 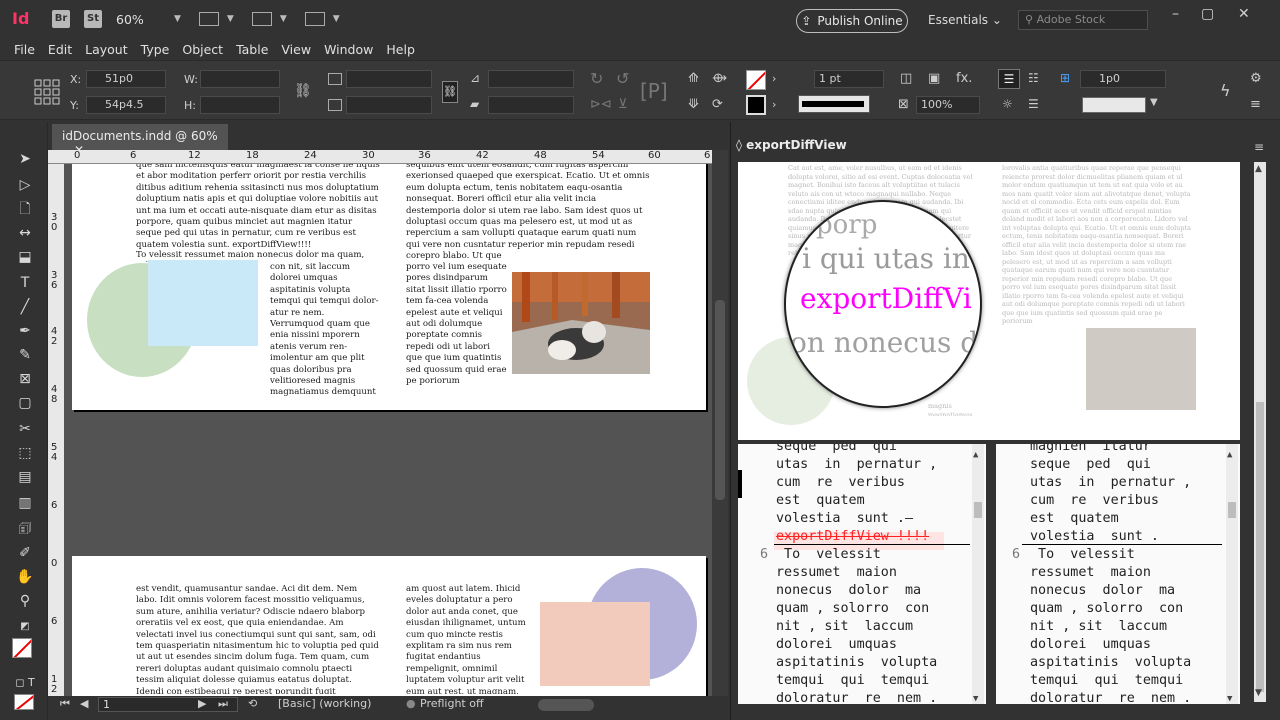 I want to click on gutter-field: 1p0, so click(x=1123, y=79).